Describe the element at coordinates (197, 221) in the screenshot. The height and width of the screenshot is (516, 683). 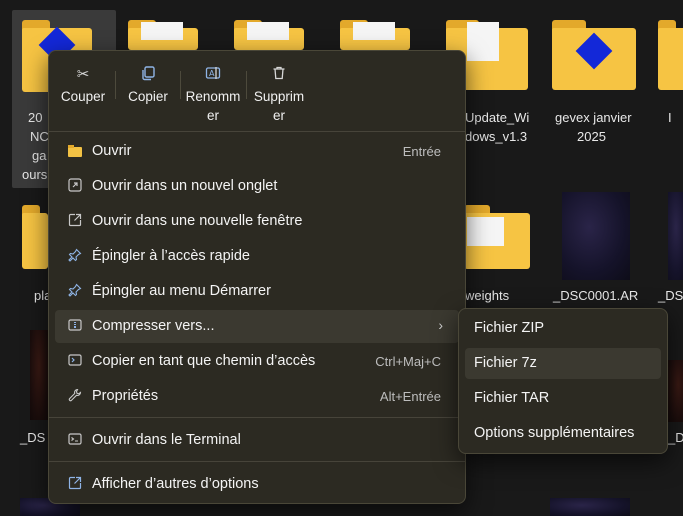
I see `menu-item-label: Ouvrir dans une nouvelle fenêtre` at that location.